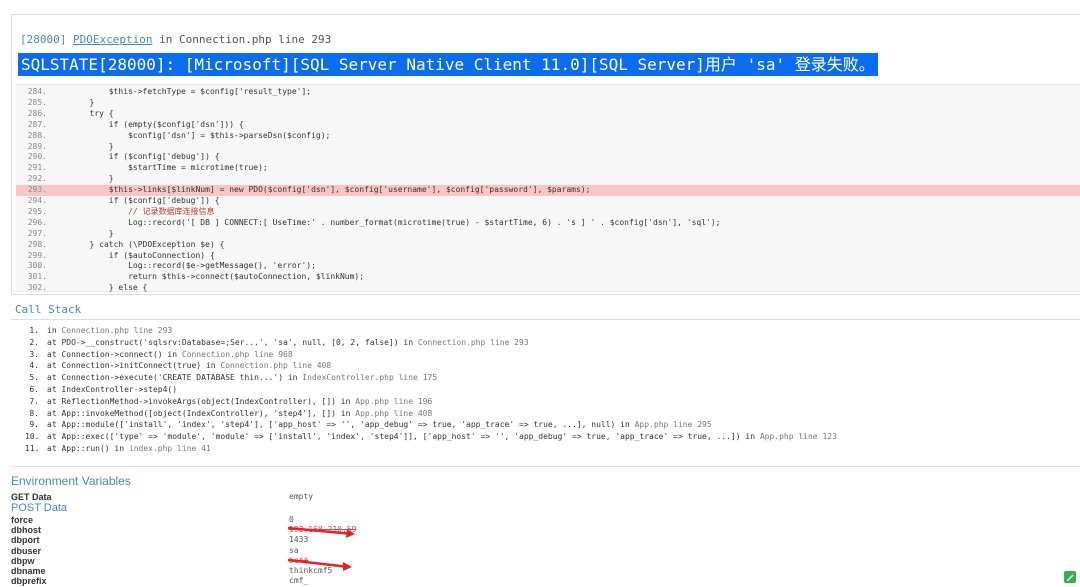  What do you see at coordinates (37, 124) in the screenshot?
I see `source-line-number: 287.` at bounding box center [37, 124].